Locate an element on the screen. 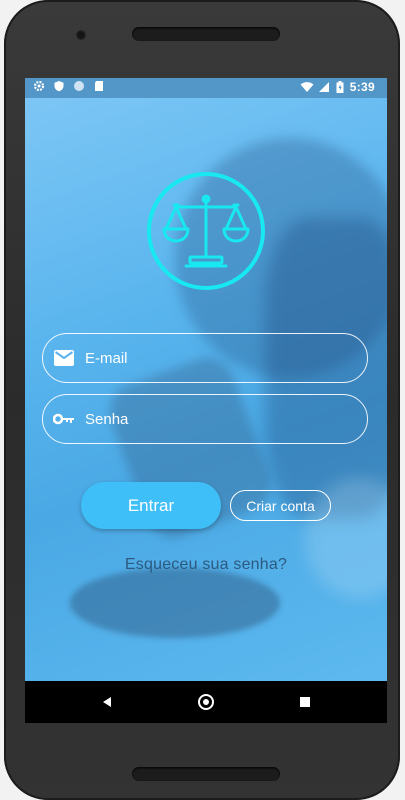 The width and height of the screenshot is (405, 800). status-time: 5:39 is located at coordinates (362, 87).